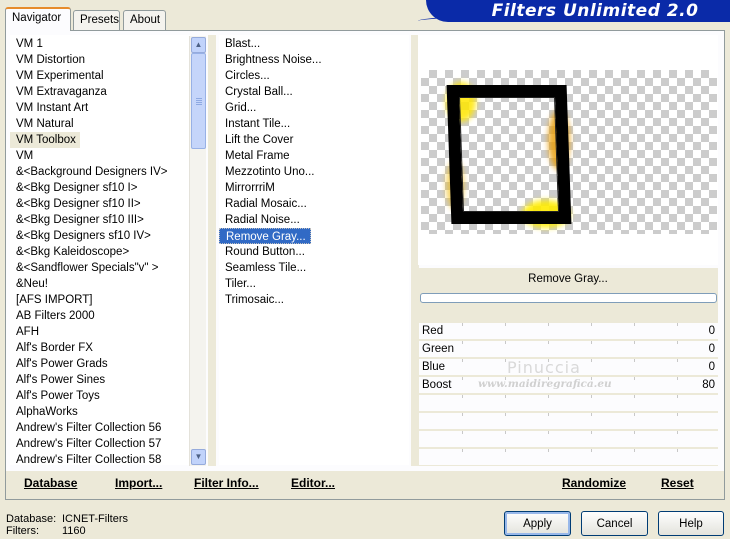 This screenshot has width=730, height=539. Describe the element at coordinates (100, 300) in the screenshot. I see `list-item: [AFS IMPORT]` at that location.